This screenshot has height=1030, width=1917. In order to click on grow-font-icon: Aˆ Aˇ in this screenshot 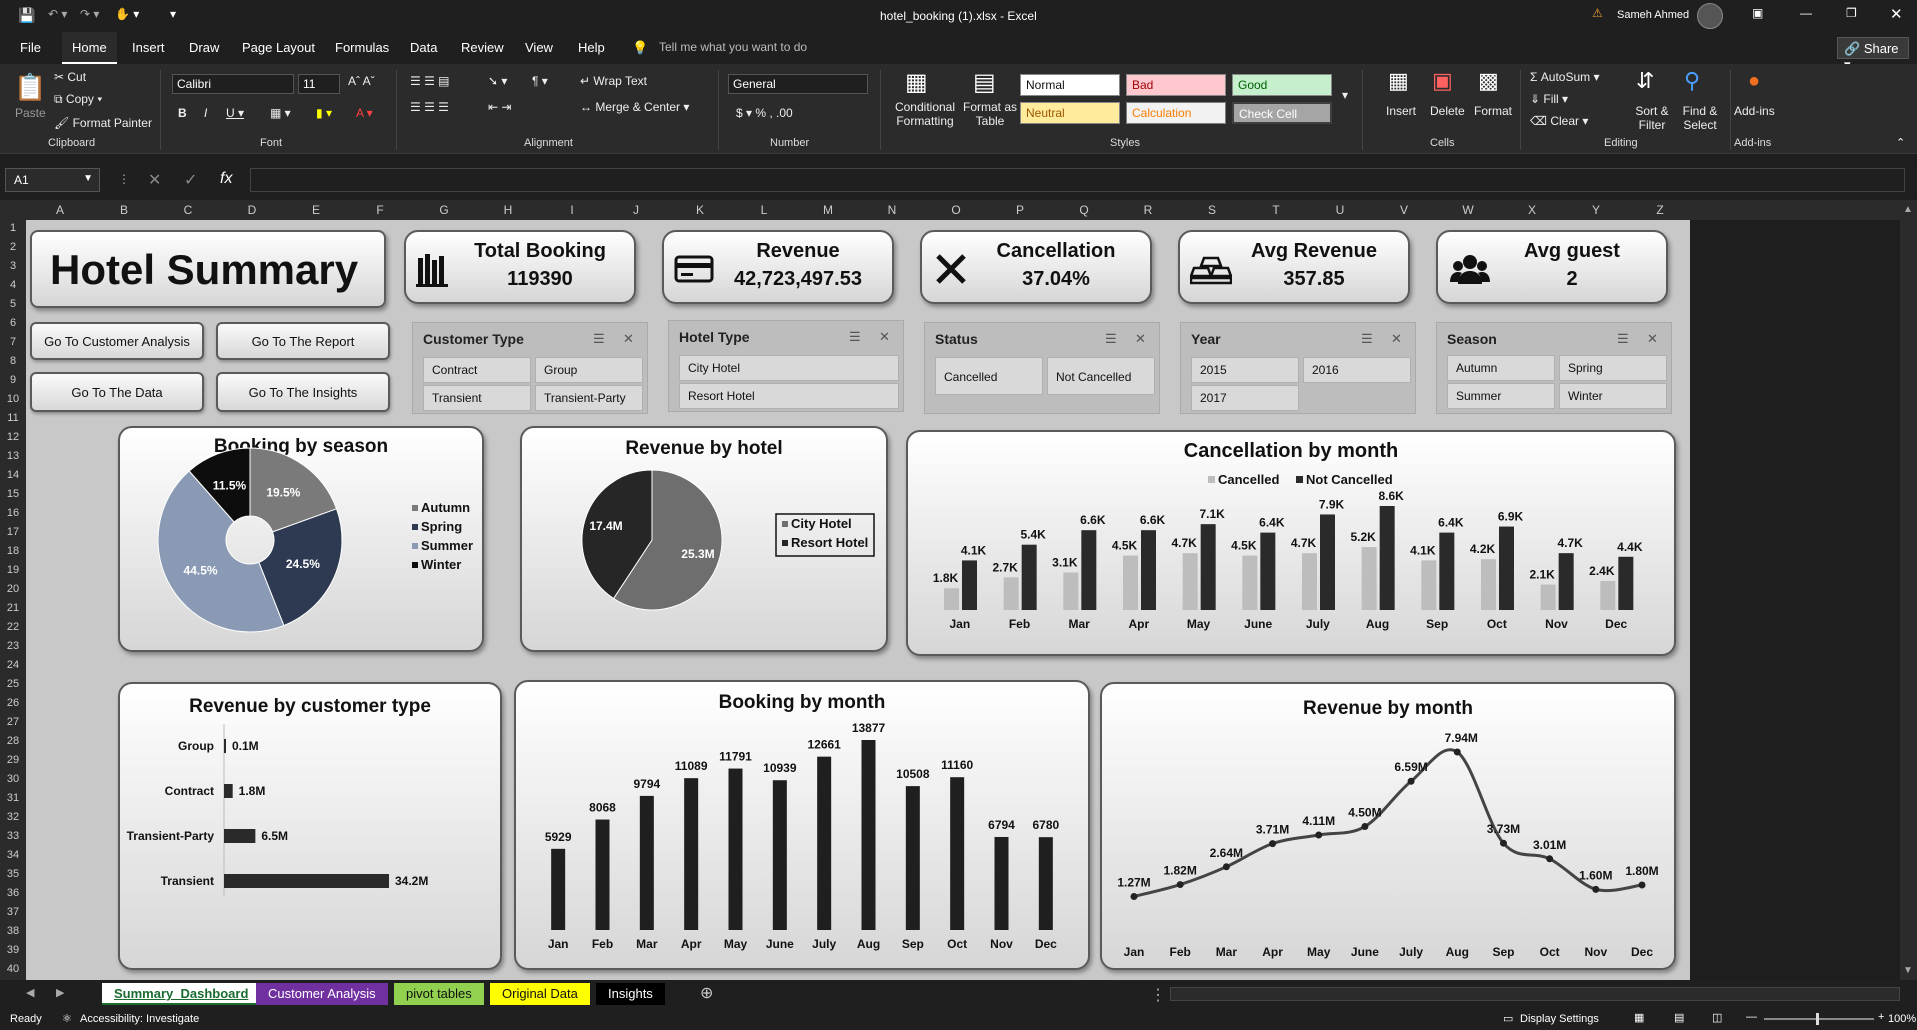, I will do `click(361, 81)`.